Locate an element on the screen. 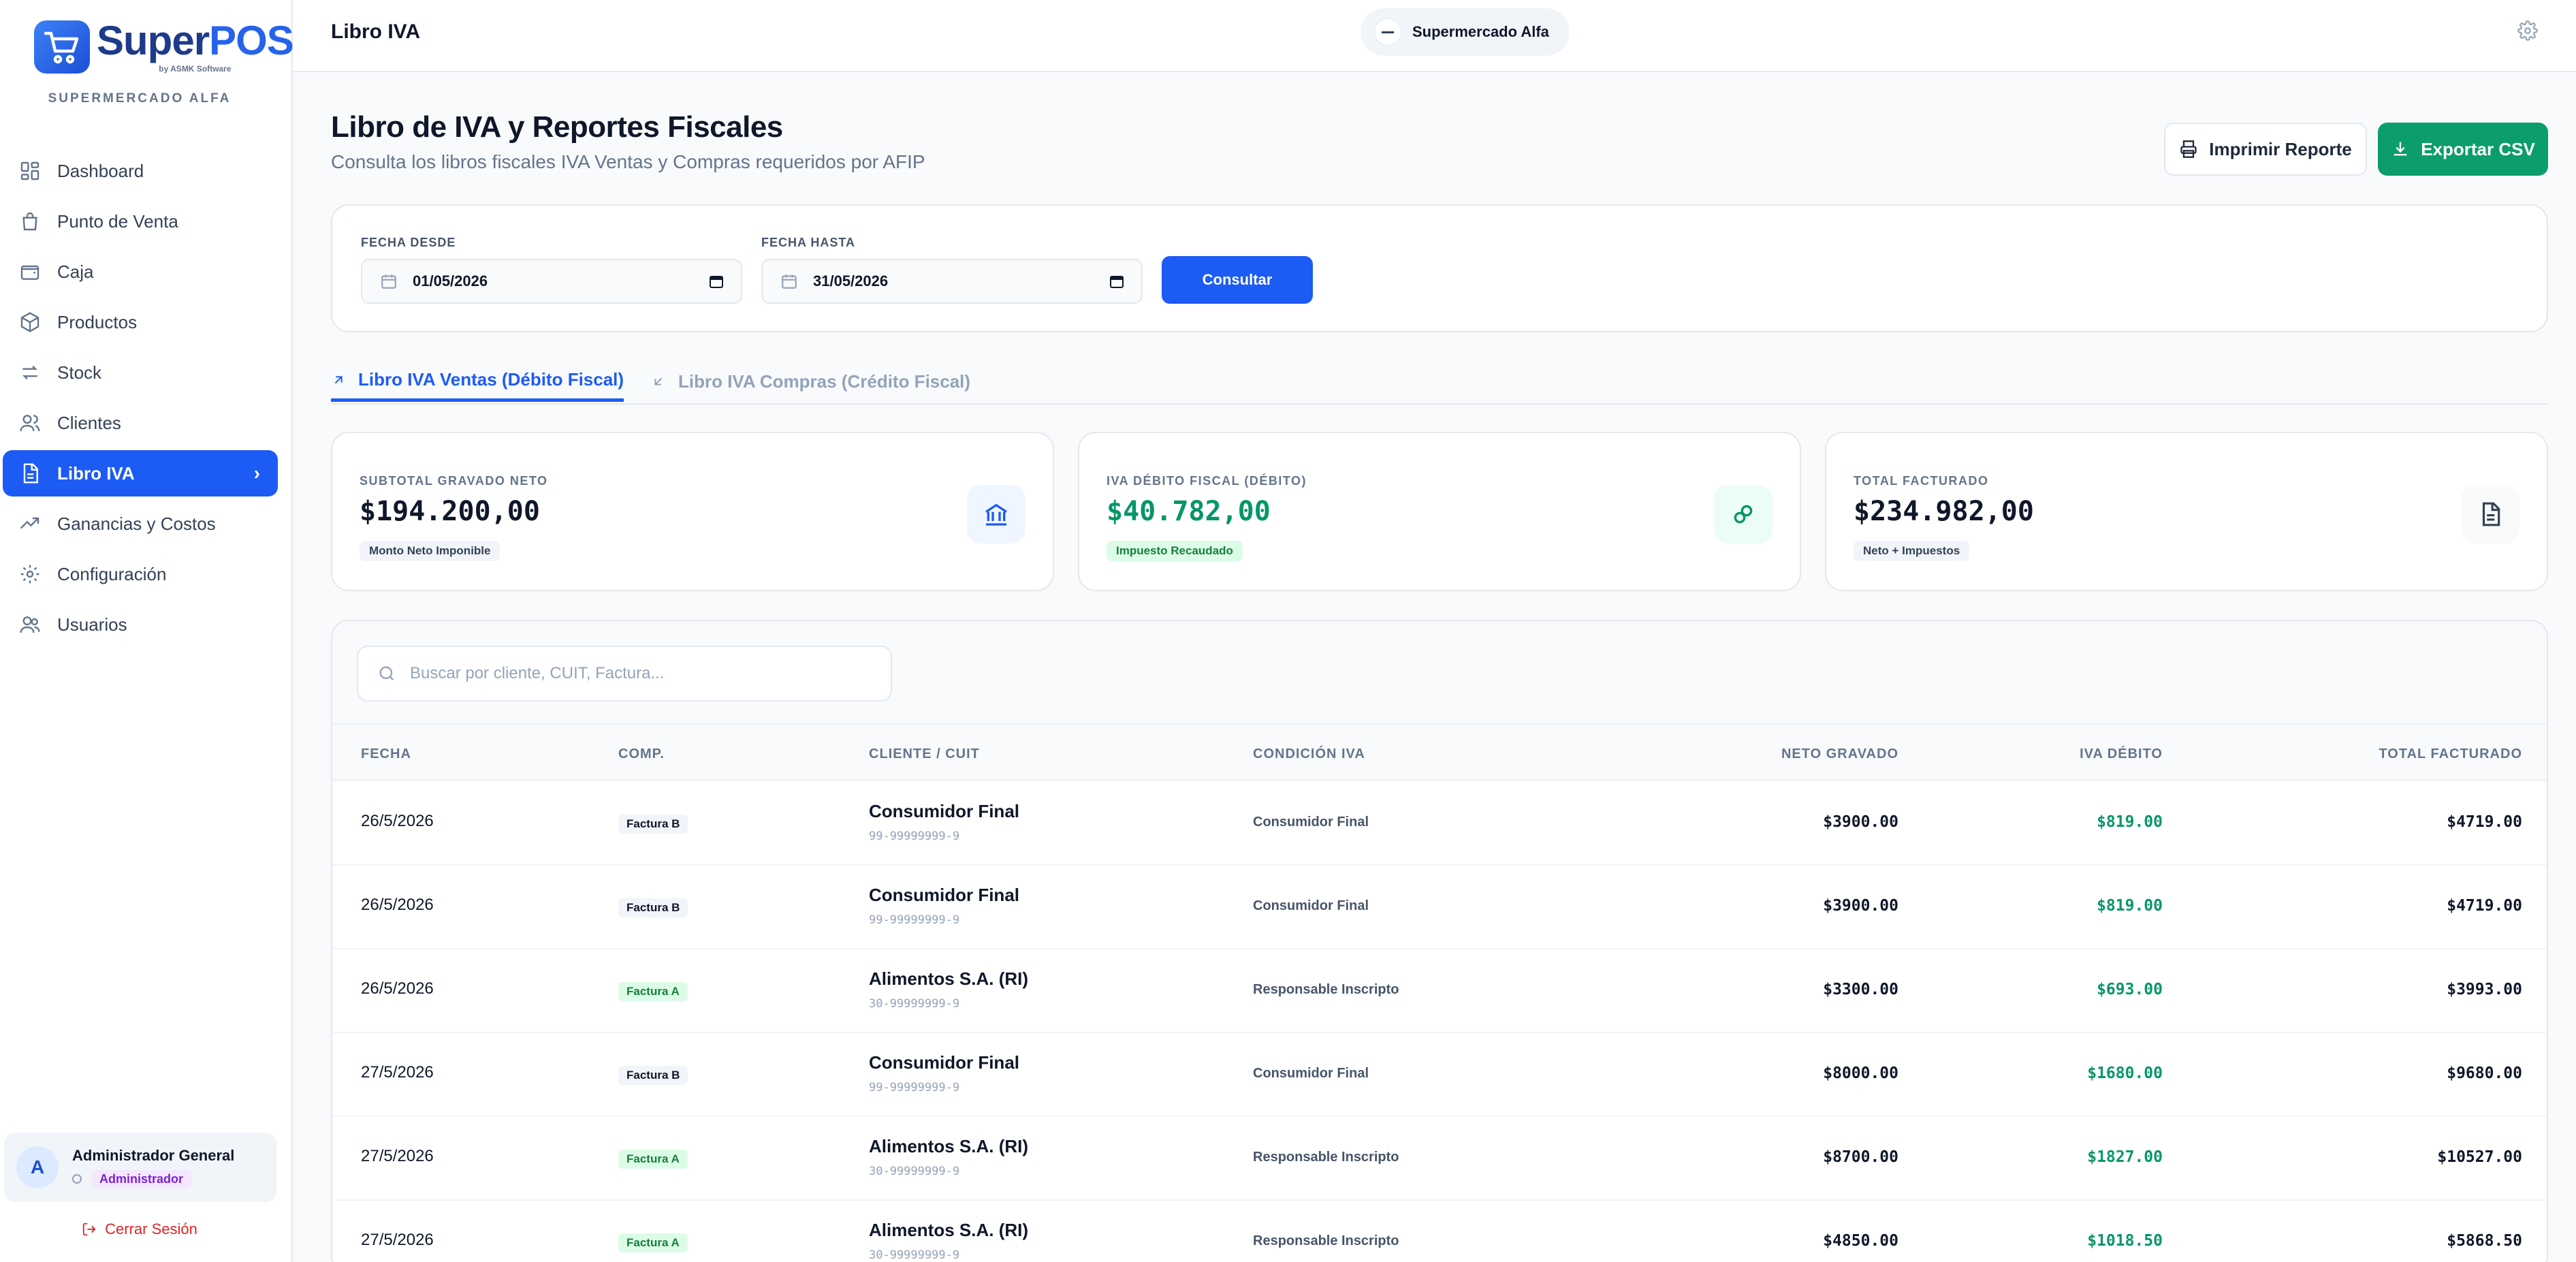 Image resolution: width=2576 pixels, height=1262 pixels. sidebar-item-clientes: Clientes is located at coordinates (140, 423).